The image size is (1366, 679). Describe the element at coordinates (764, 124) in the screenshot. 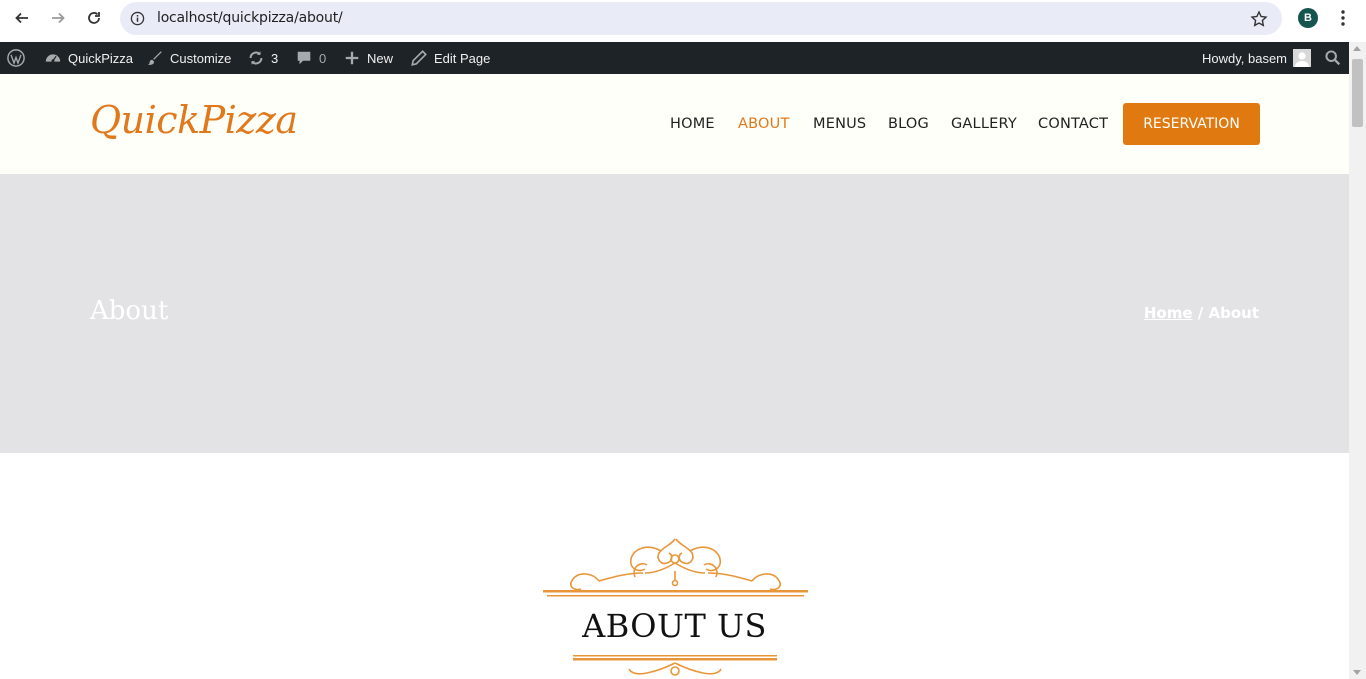

I see `nav-about: ABOUT` at that location.